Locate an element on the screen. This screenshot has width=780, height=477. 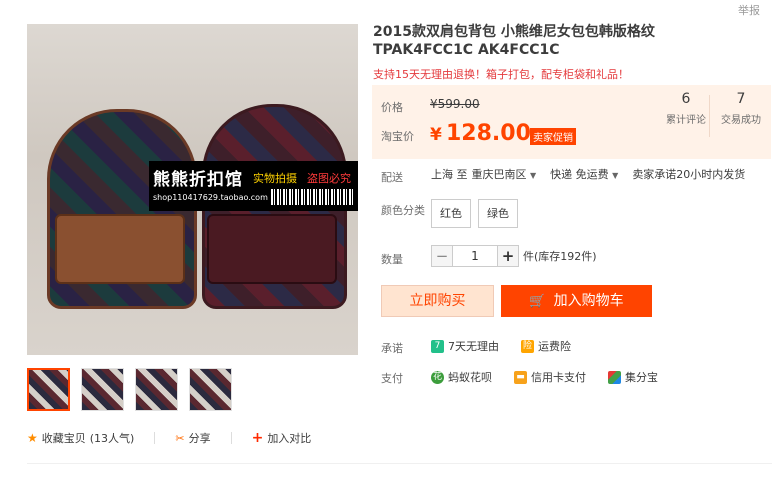
reviews-stat: 6 累计评论 is located at coordinates (686, 108).